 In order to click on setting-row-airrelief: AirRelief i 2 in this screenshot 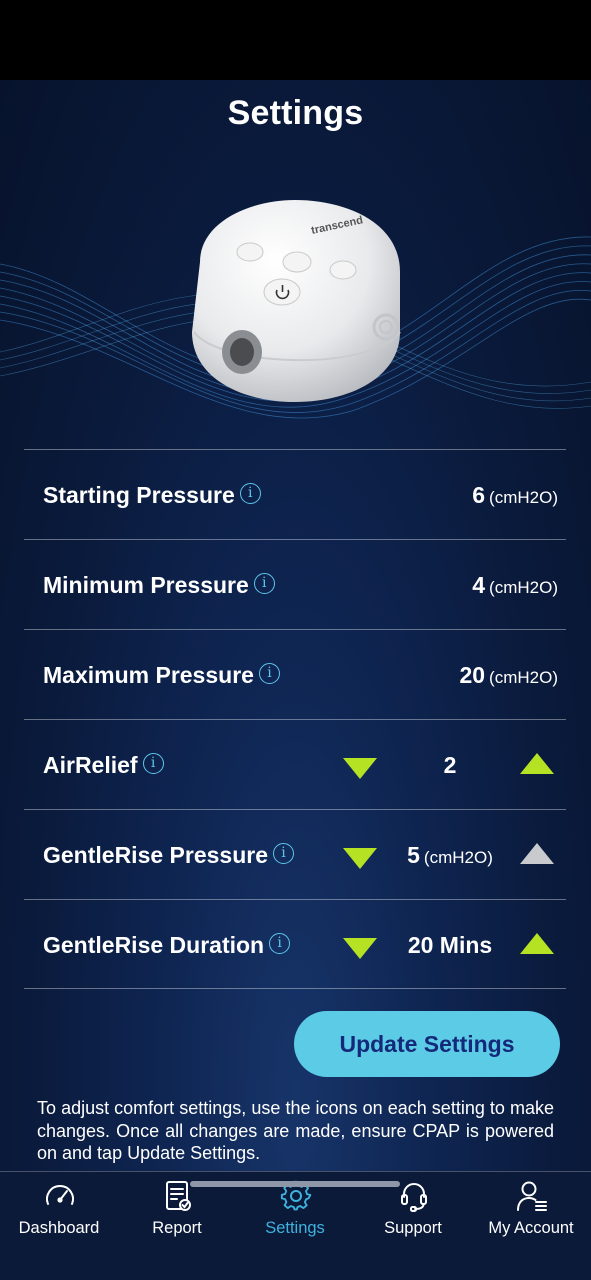, I will do `click(295, 764)`.